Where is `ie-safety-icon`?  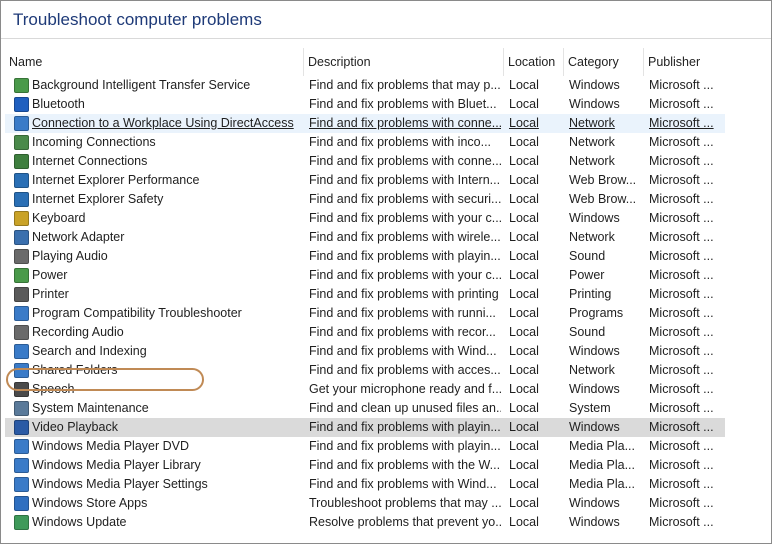
ie-safety-icon is located at coordinates (21, 199).